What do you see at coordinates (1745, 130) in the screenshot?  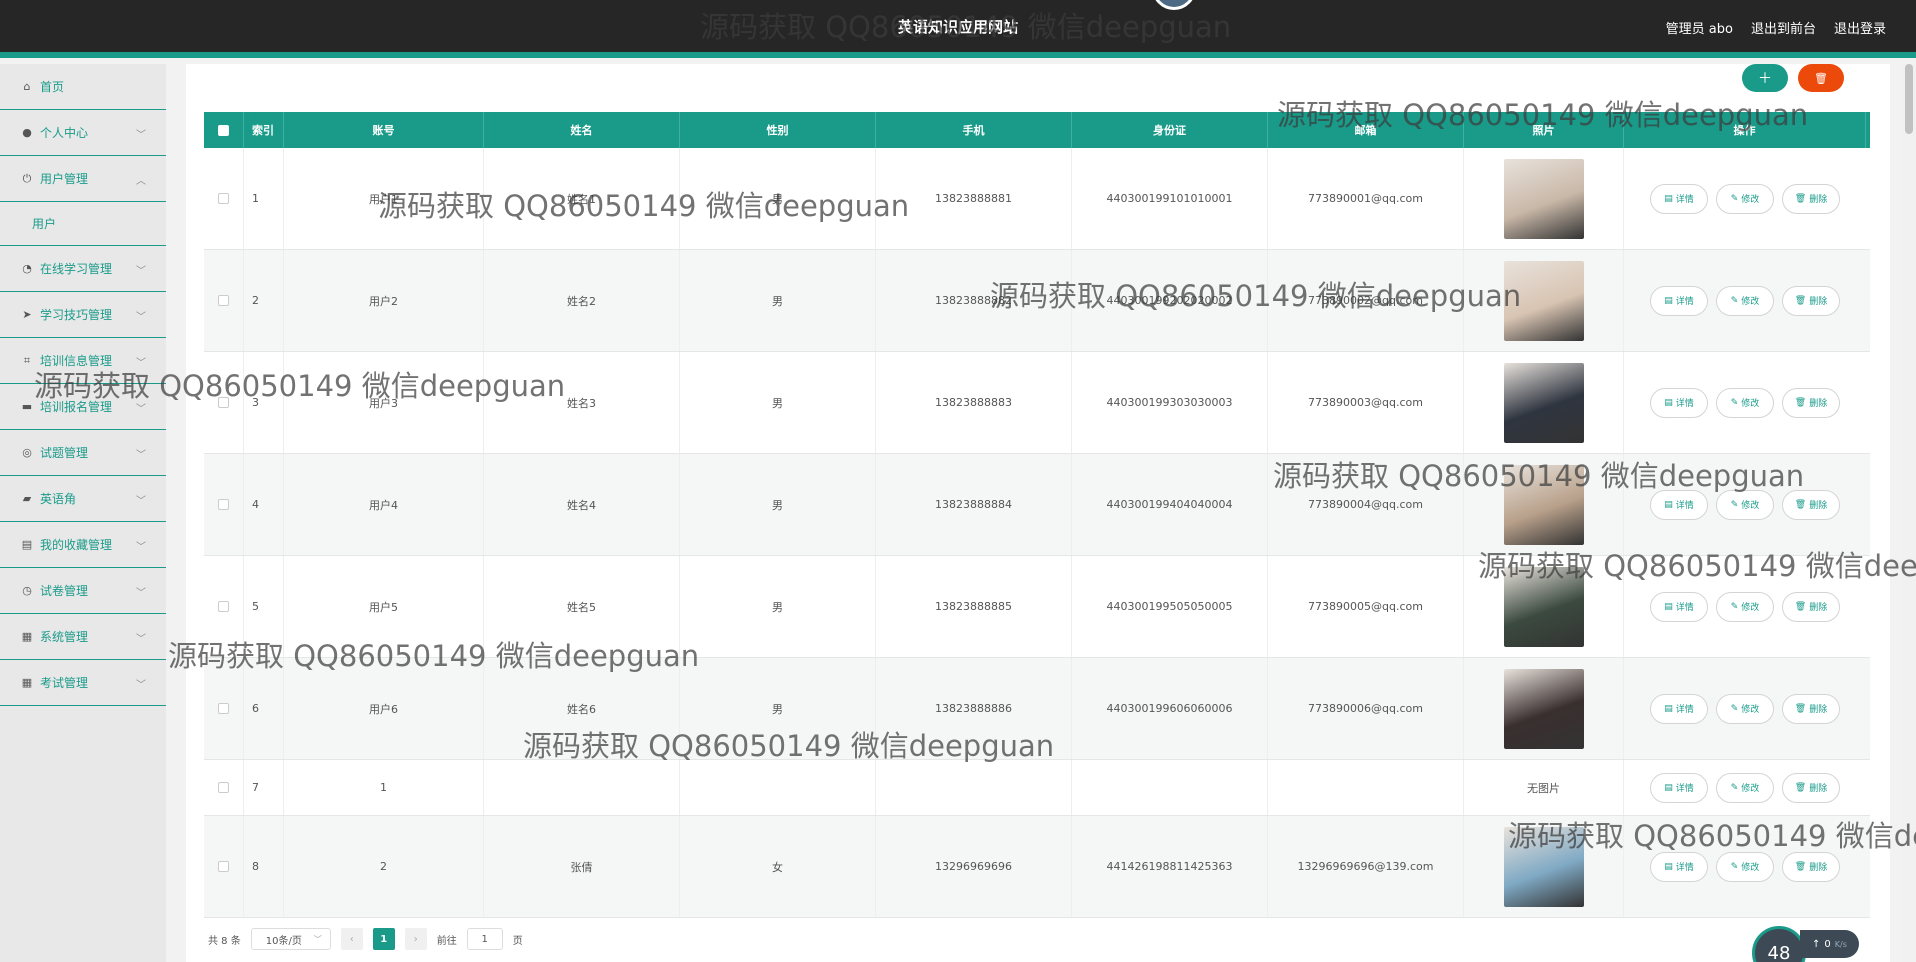 I see `column-header-actions: 操作` at bounding box center [1745, 130].